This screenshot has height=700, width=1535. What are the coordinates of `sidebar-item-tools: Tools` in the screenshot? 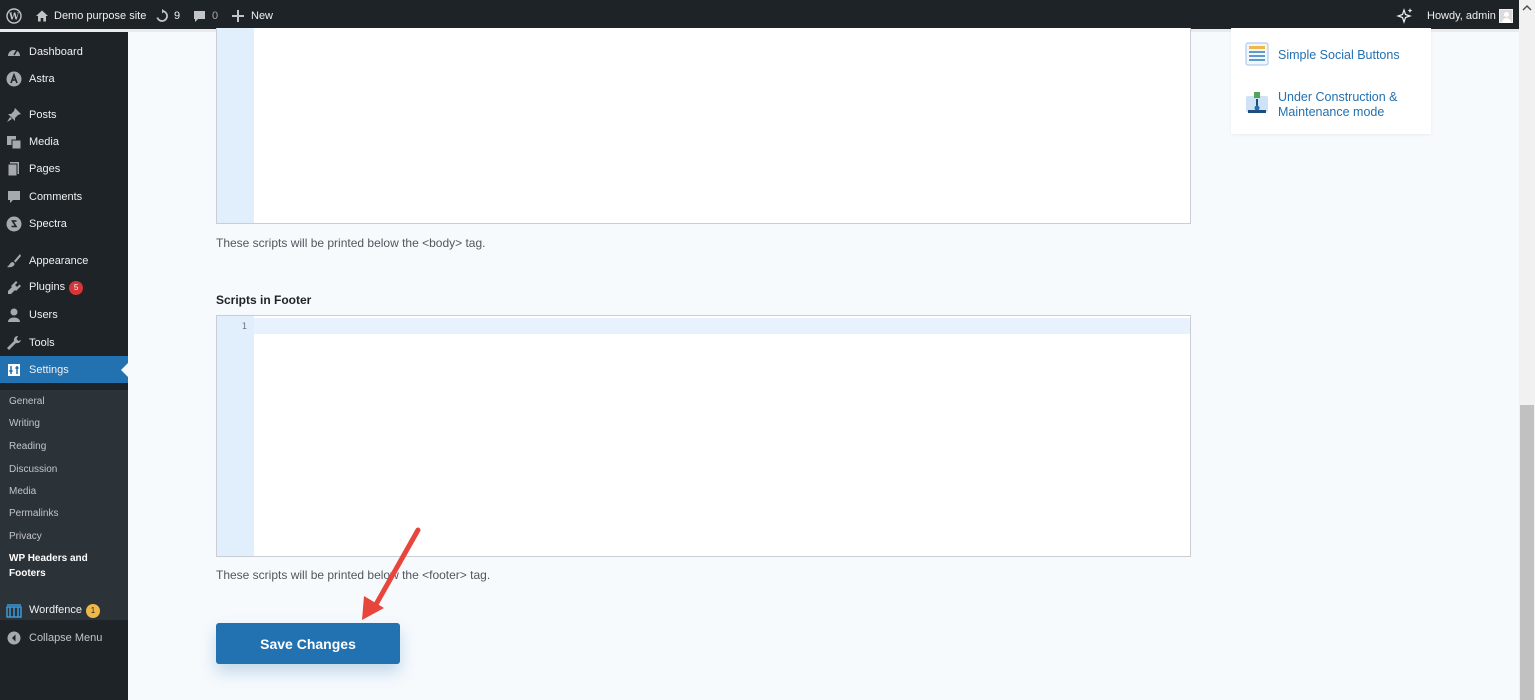 It's located at (64, 342).